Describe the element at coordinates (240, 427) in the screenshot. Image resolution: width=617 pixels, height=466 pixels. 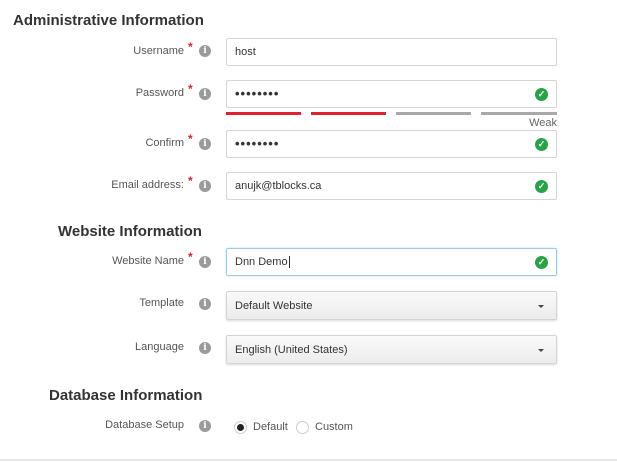
I see `radio-default` at that location.